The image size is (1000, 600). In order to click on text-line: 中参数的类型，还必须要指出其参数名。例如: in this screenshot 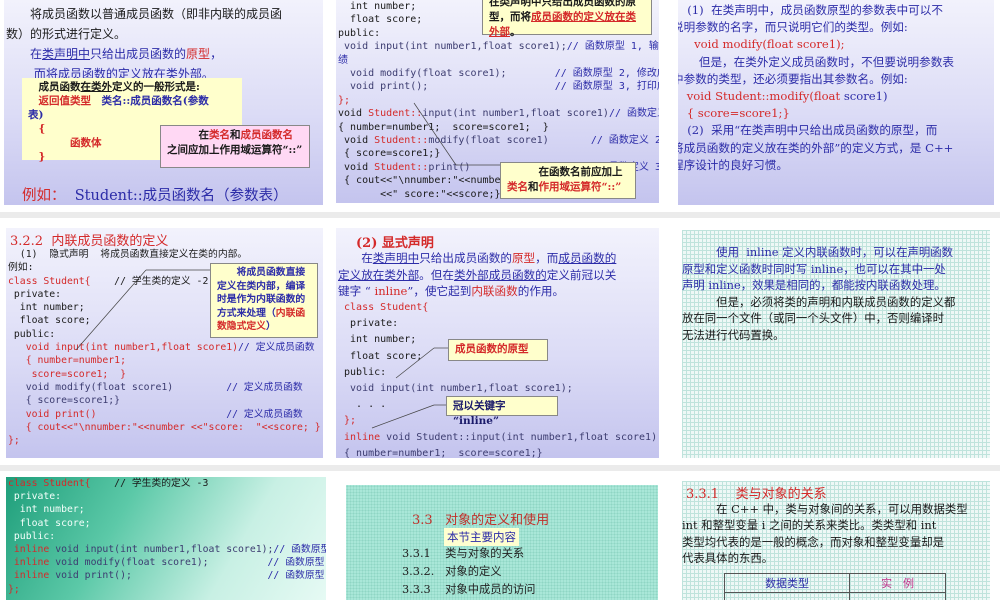, I will do `click(816, 79)`.